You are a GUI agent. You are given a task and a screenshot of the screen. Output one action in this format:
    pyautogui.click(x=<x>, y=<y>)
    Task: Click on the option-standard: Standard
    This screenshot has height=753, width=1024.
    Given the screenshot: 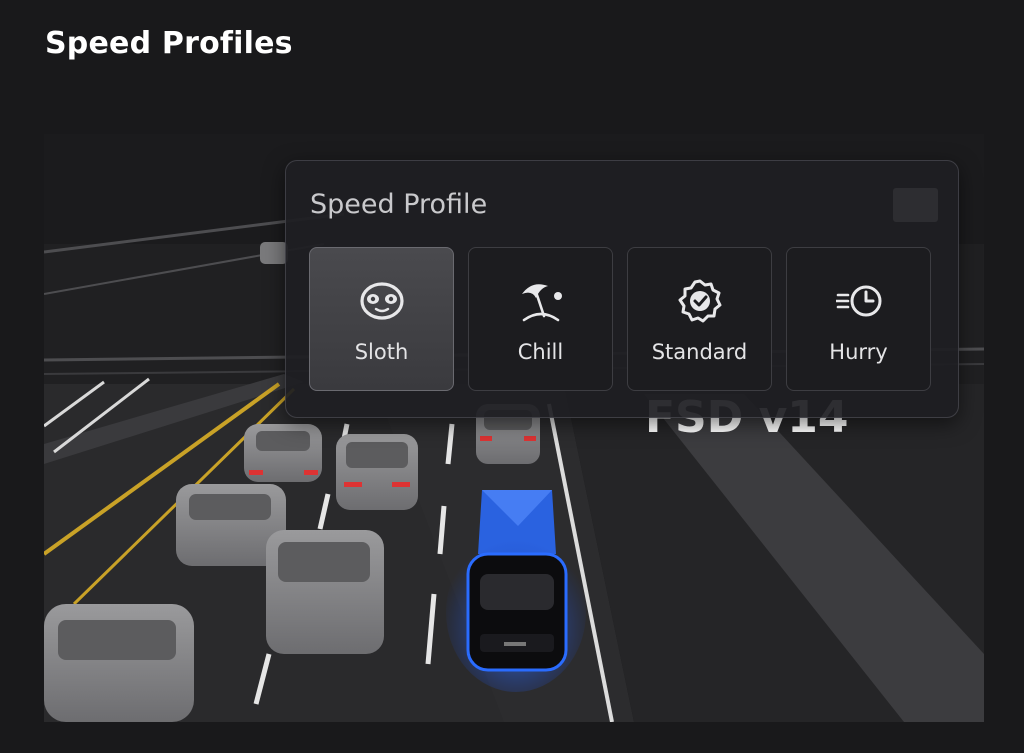 What is the action you would take?
    pyautogui.click(x=699, y=319)
    